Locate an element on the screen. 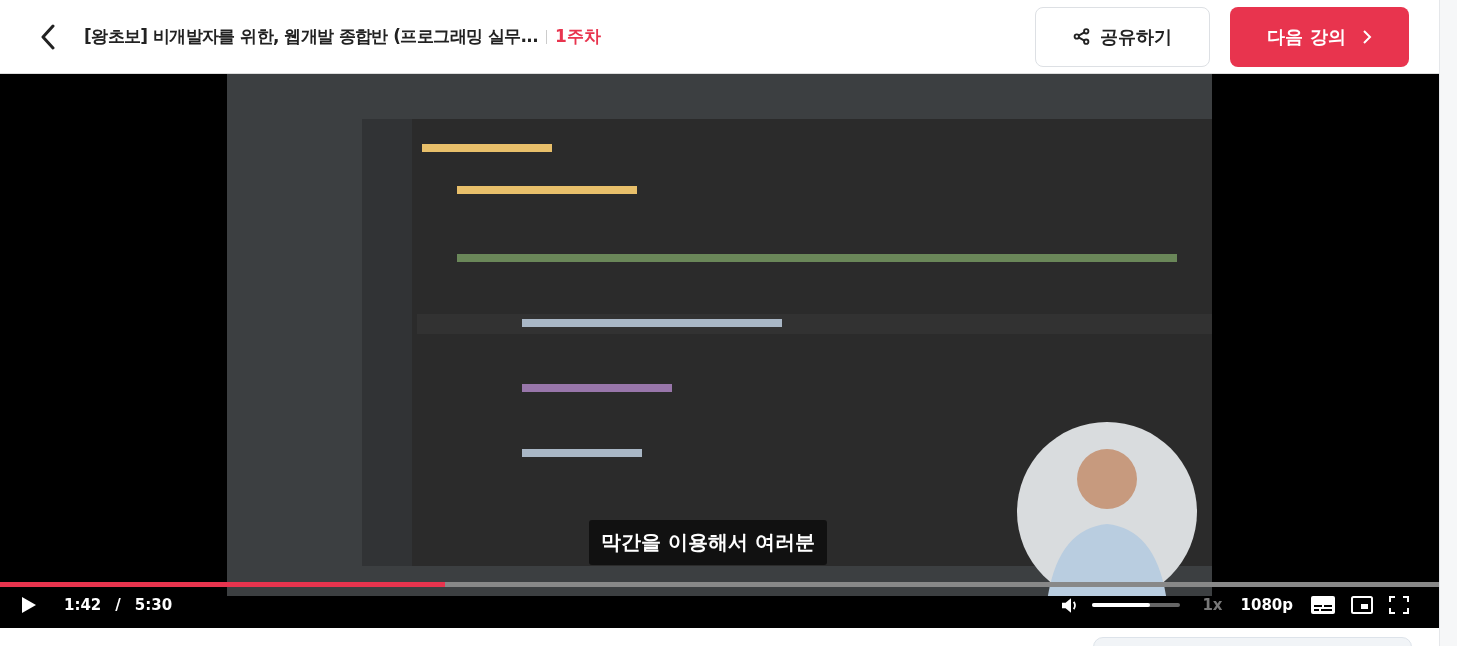 This screenshot has height=646, width=1457. share-icon is located at coordinates (1081, 36).